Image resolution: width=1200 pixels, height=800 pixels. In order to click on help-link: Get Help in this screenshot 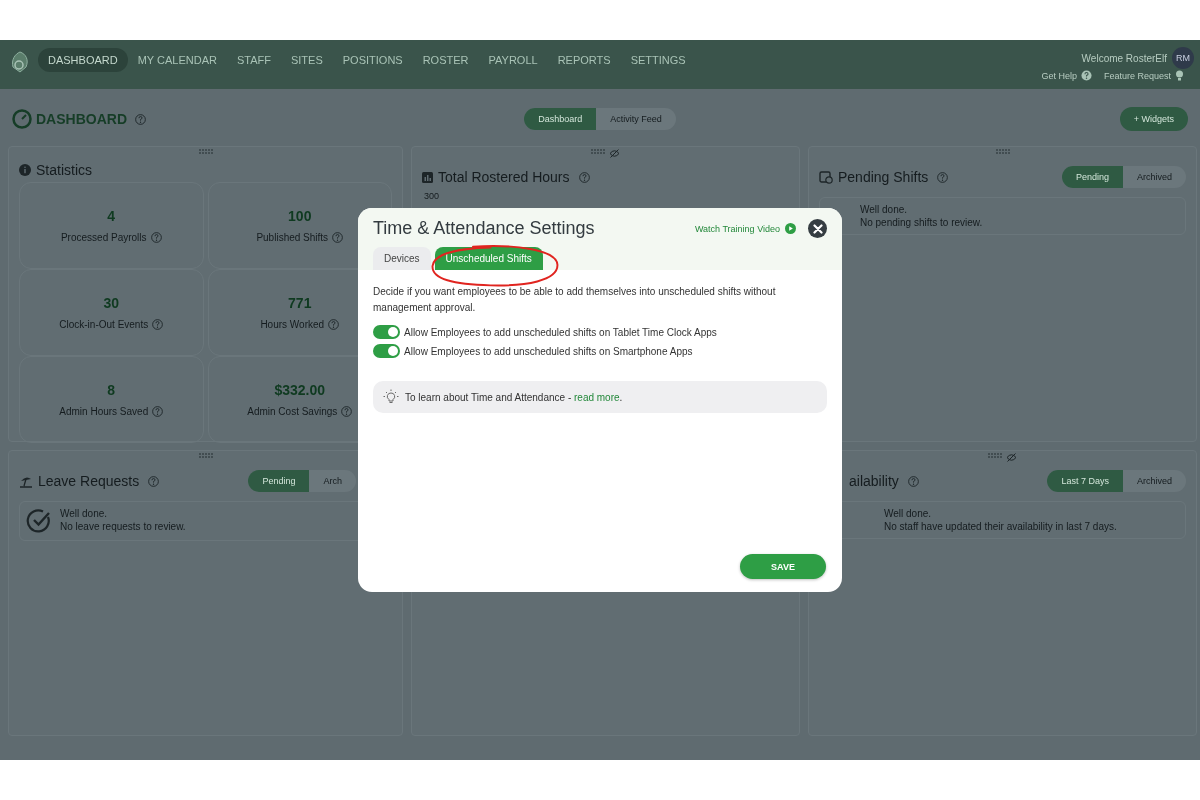, I will do `click(1059, 75)`.